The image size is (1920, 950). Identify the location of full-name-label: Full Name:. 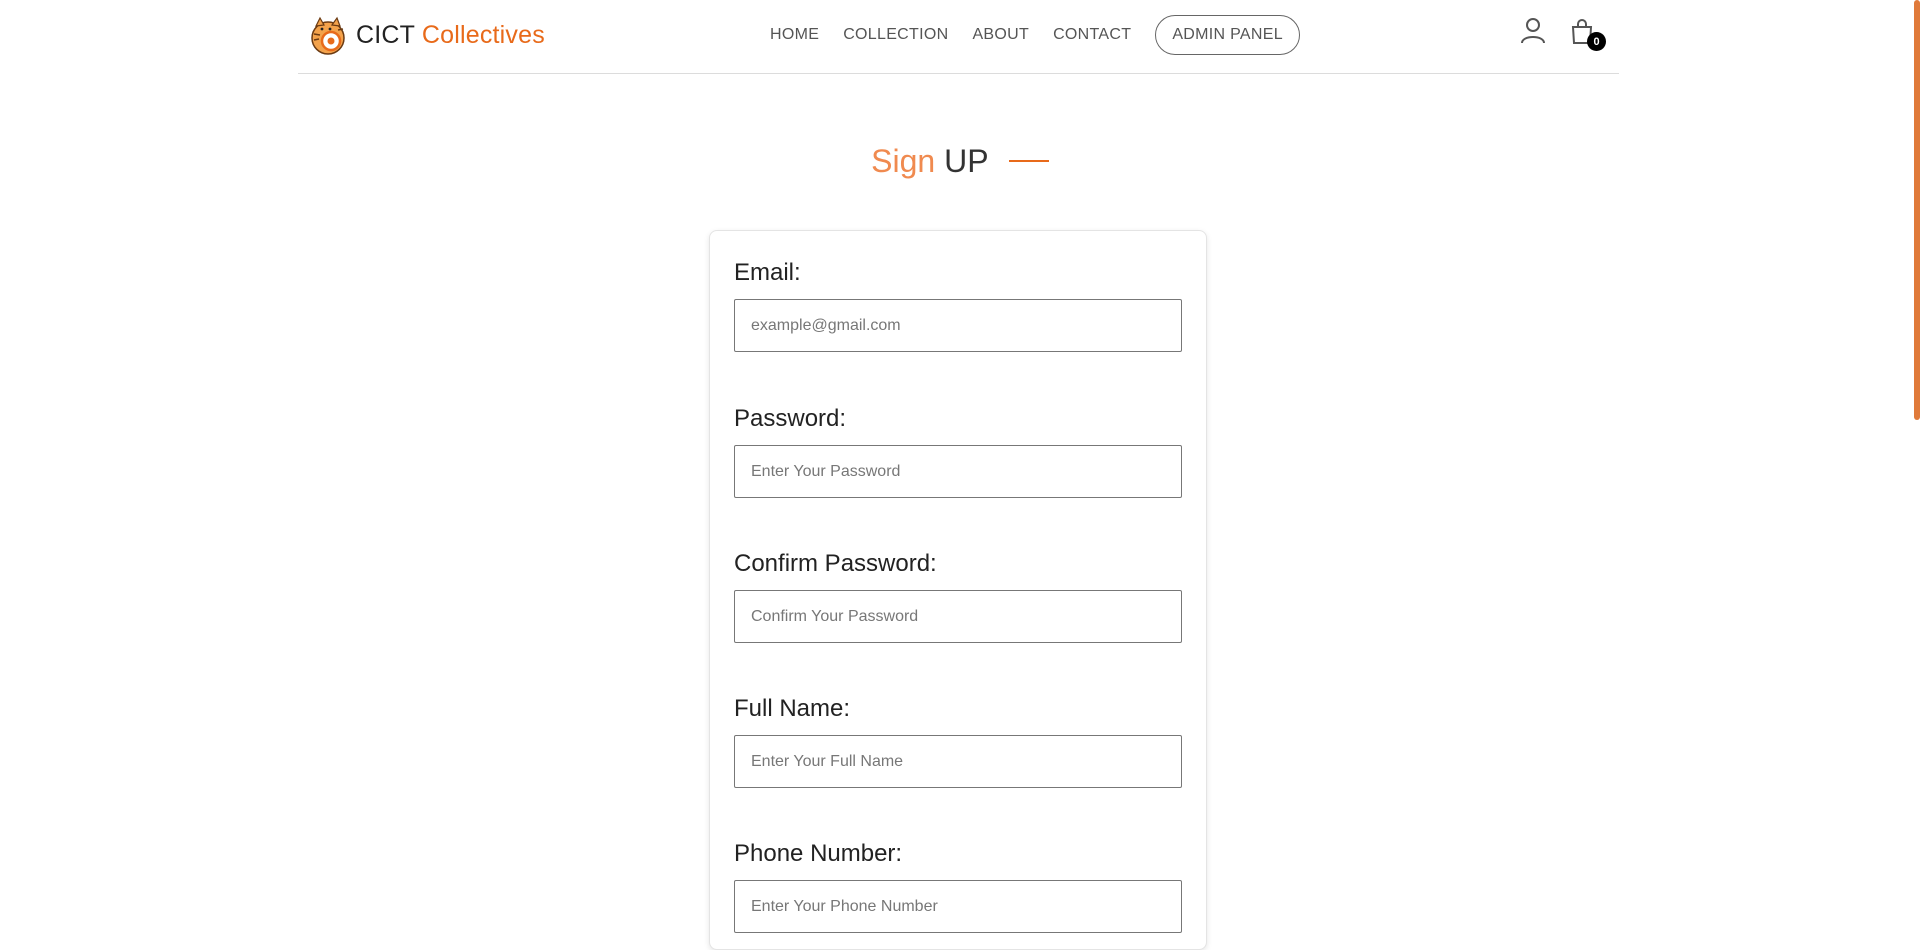
(792, 708).